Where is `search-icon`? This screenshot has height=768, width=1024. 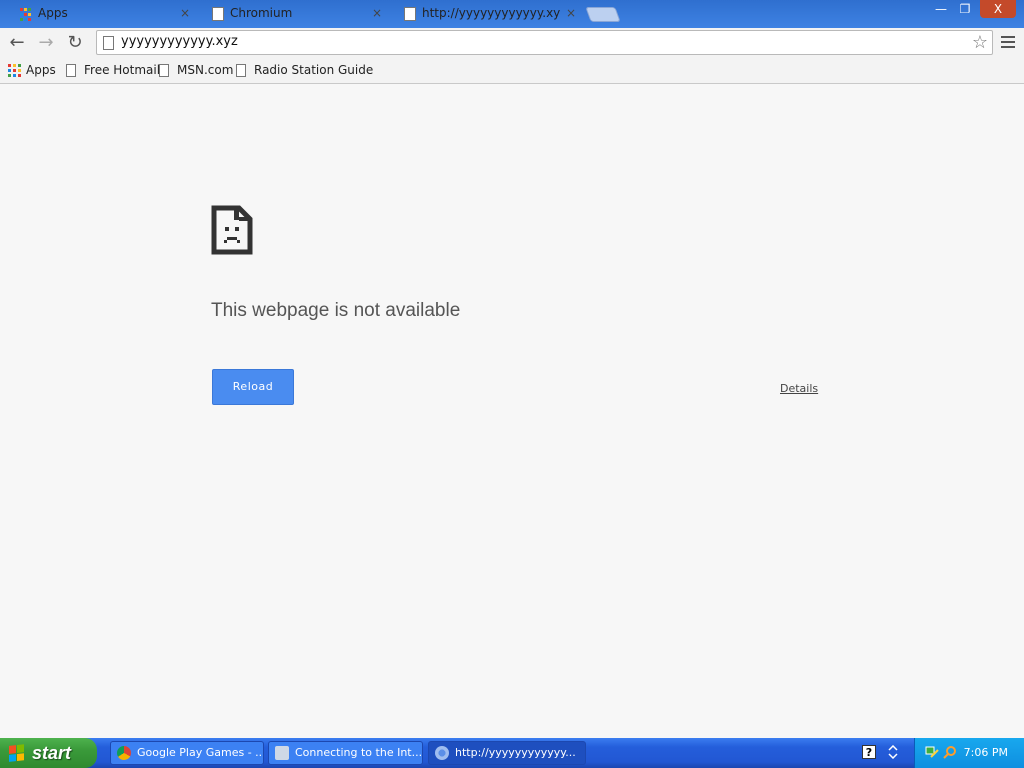 search-icon is located at coordinates (950, 752).